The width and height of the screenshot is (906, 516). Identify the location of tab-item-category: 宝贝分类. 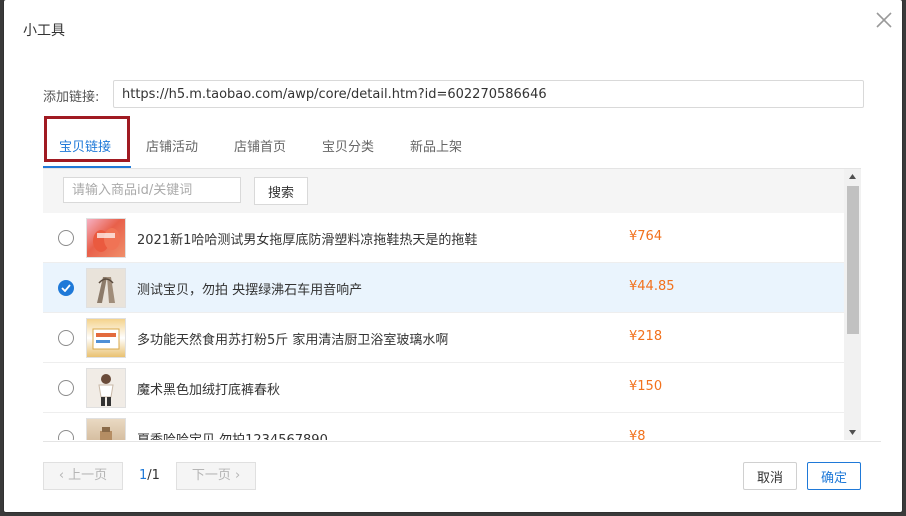
(348, 148).